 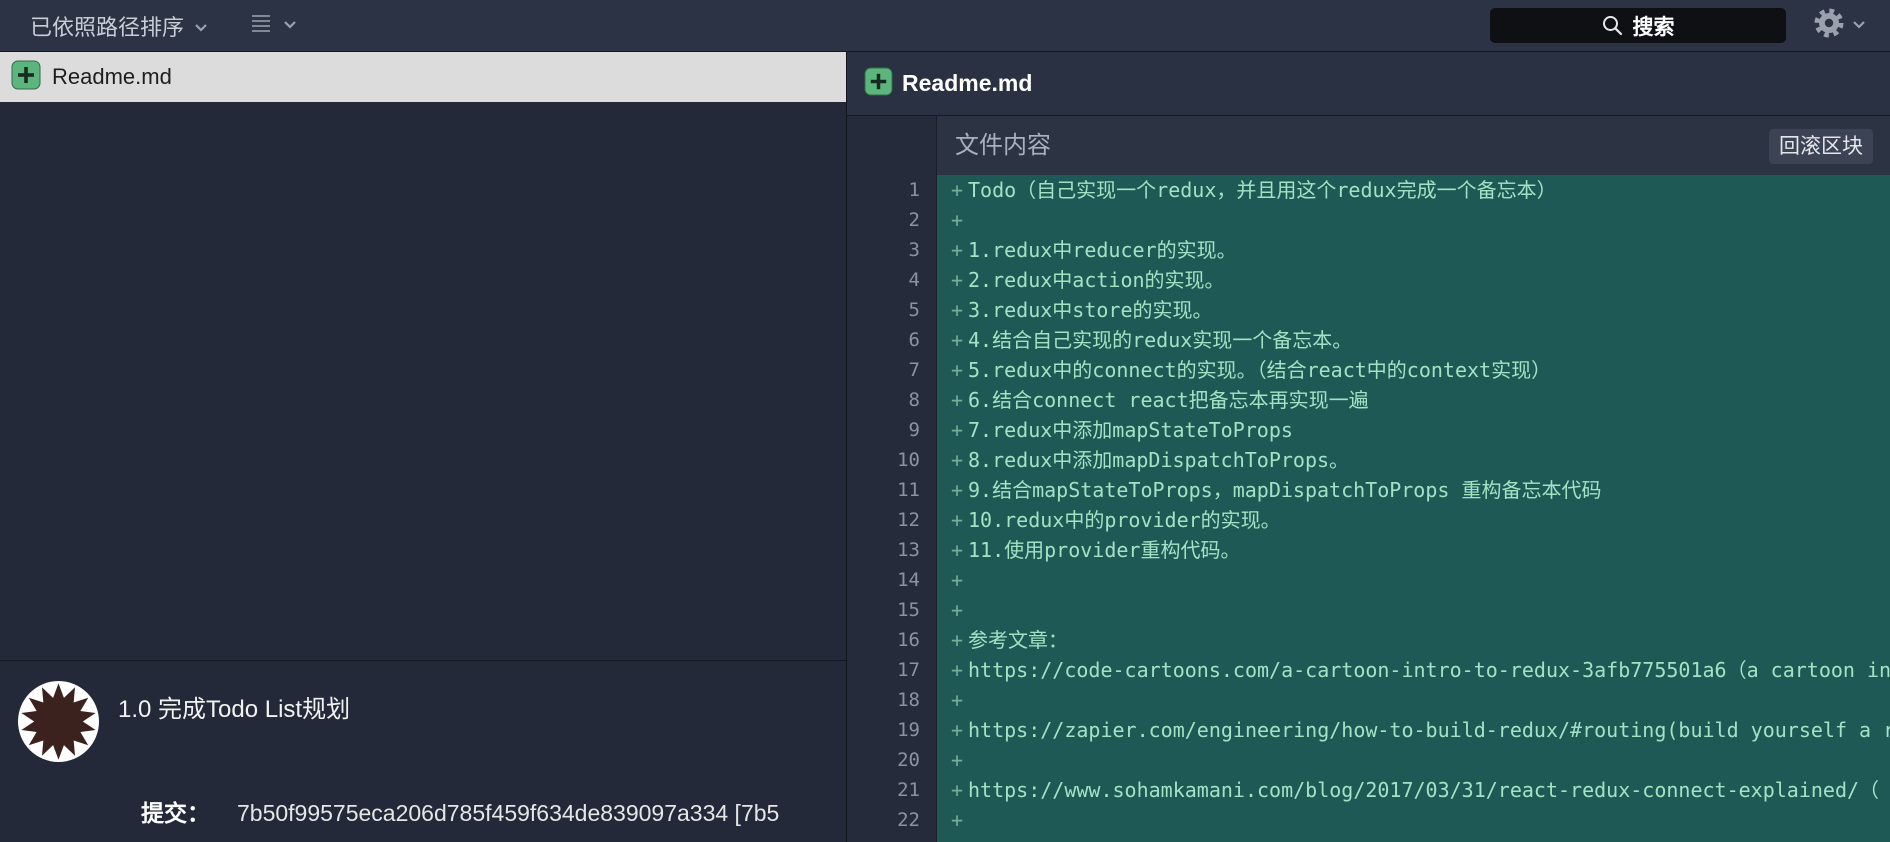 I want to click on diff-line-number: 23, so click(x=892, y=838).